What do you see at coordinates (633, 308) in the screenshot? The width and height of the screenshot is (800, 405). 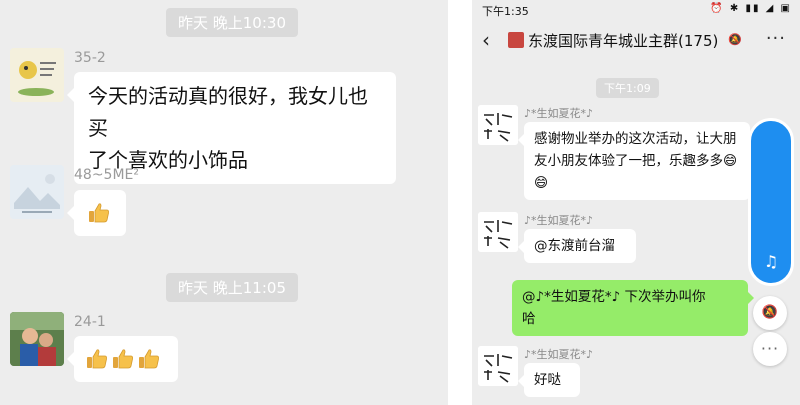 I see `self-message-bubble: @♪*生如夏花*♪ 下次举办叫你 哈` at bounding box center [633, 308].